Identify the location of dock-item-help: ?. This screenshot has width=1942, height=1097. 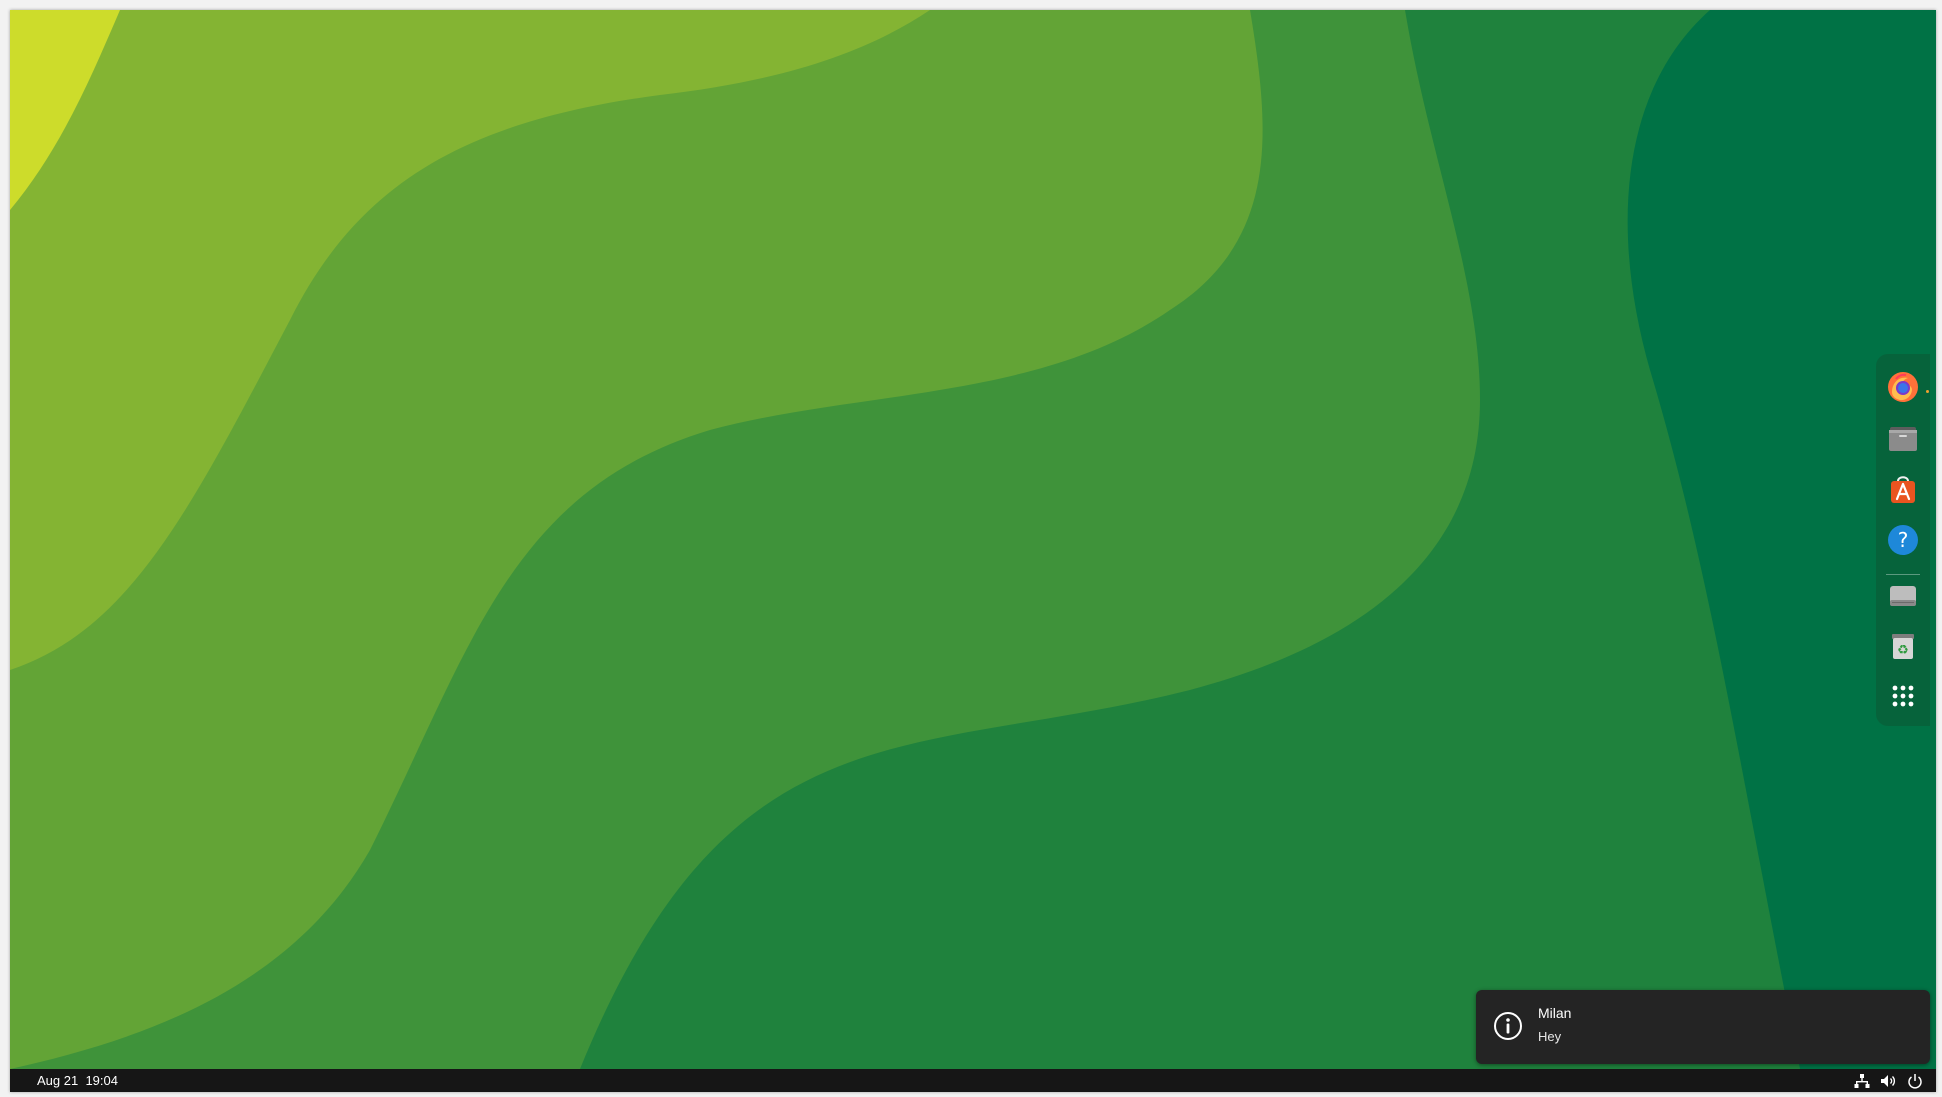
(1903, 540).